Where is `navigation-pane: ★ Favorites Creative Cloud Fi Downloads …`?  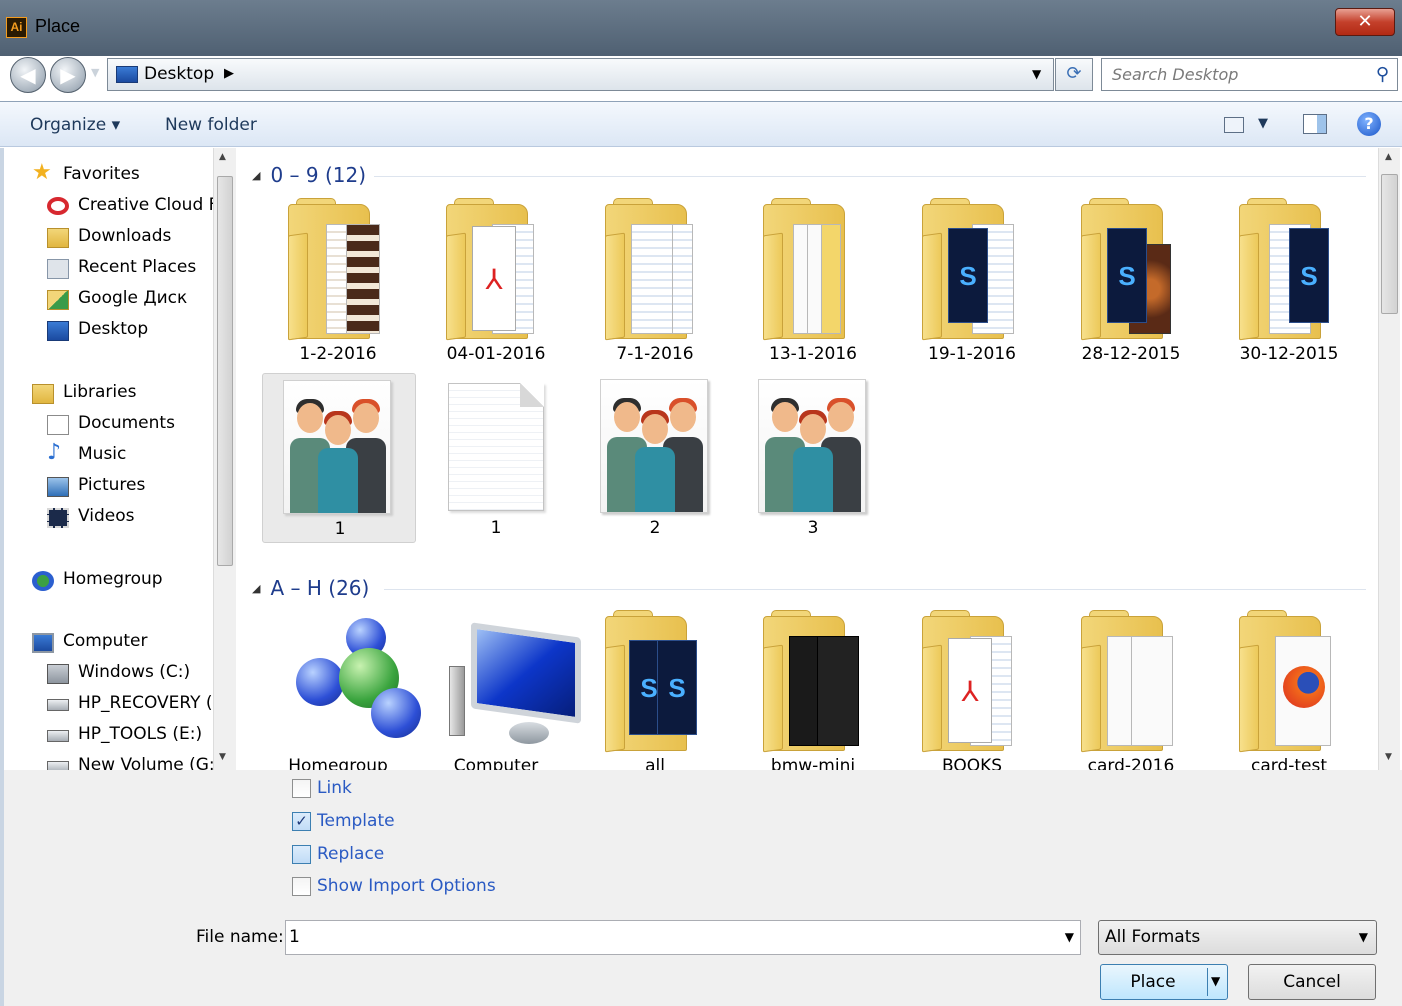
navigation-pane: ★ Favorites Creative Cloud Fi Downloads … is located at coordinates (118, 459).